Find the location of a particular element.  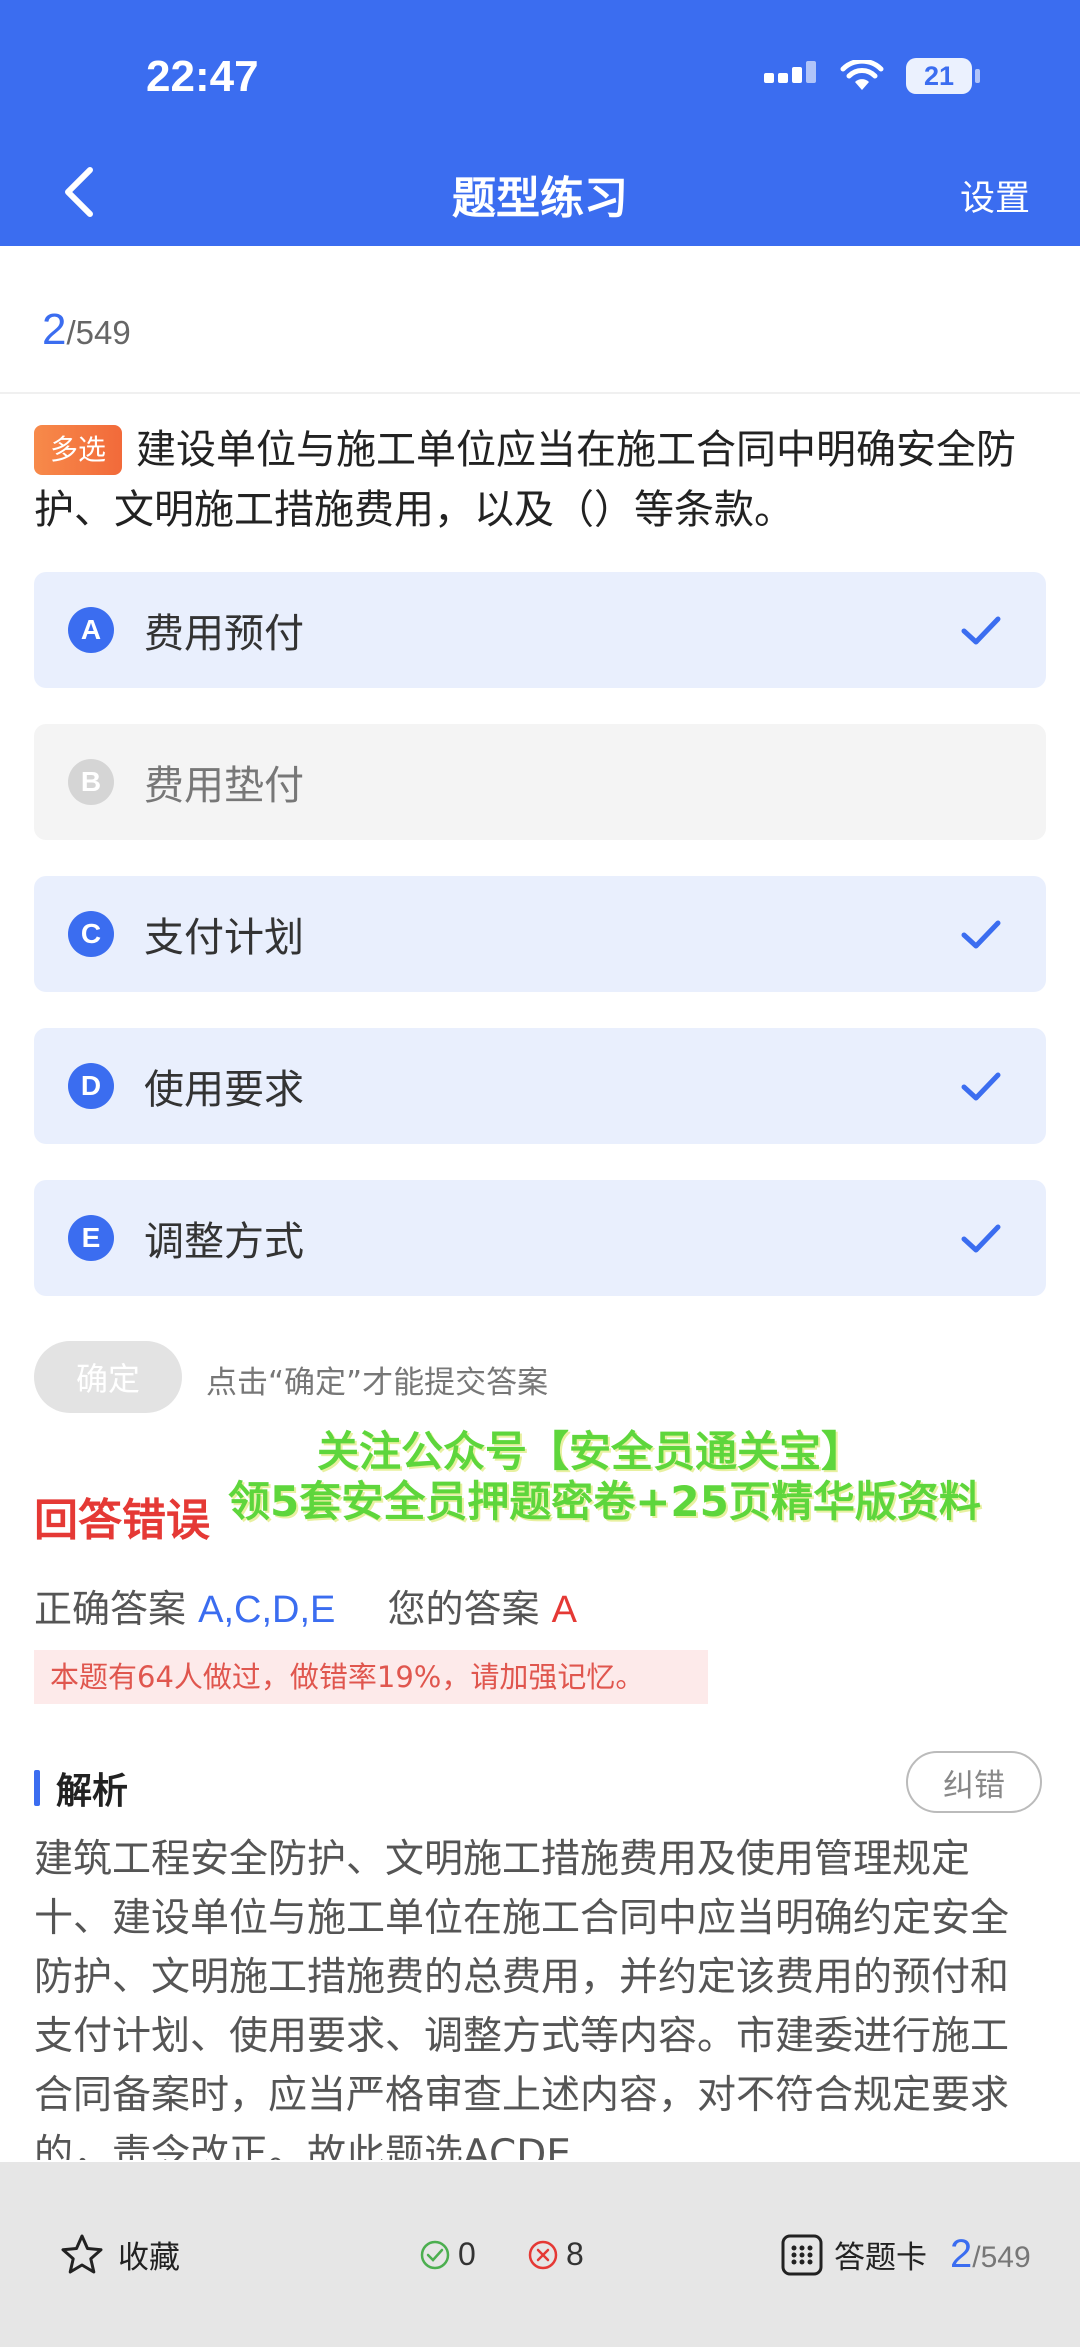

total-questions: /549 is located at coordinates (98, 332).